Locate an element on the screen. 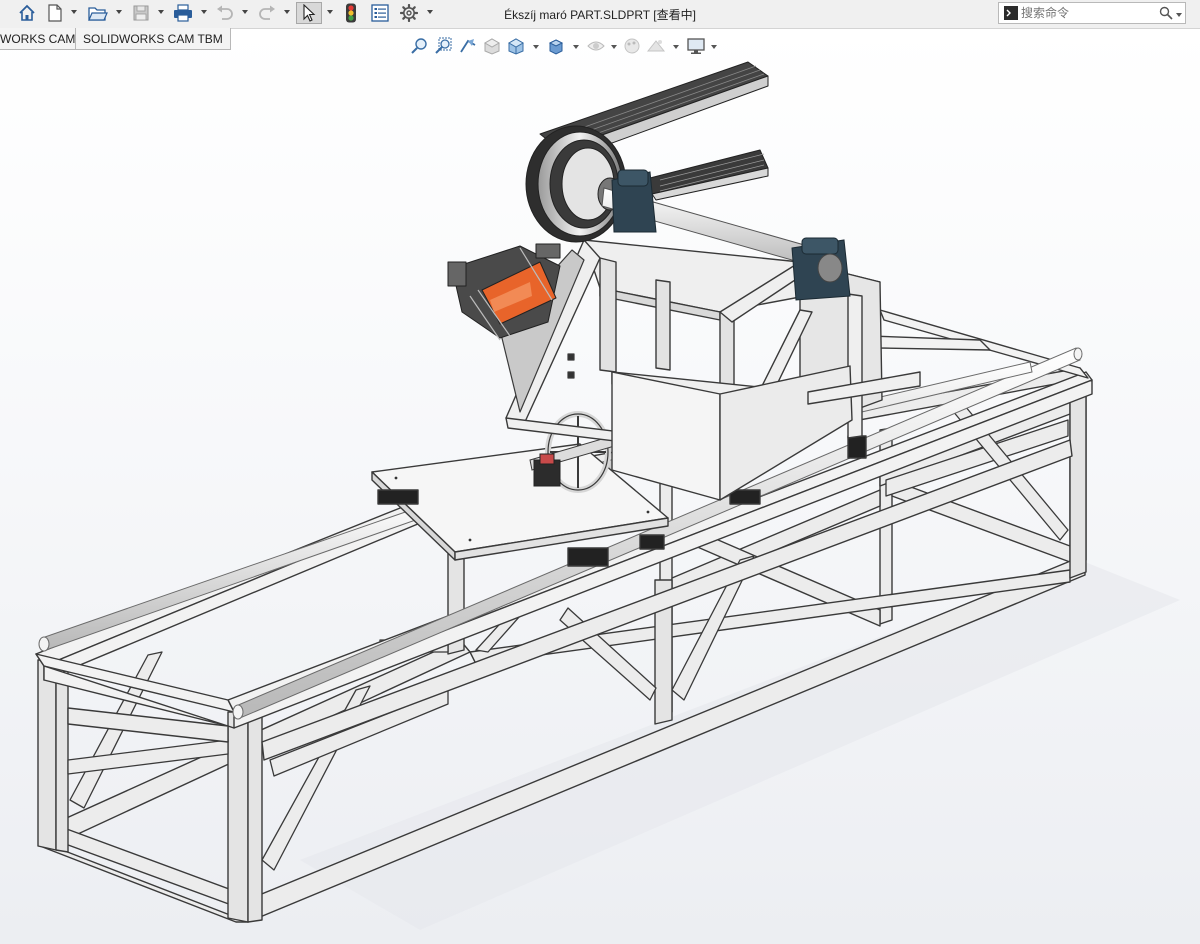  search-commands is located at coordinates (1092, 13).